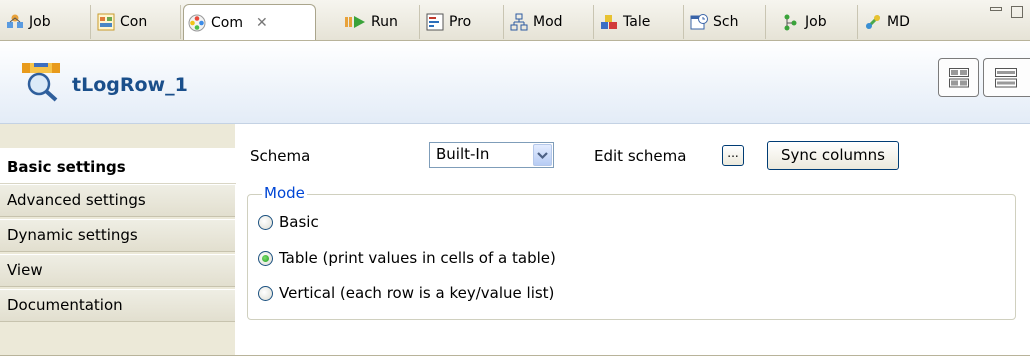 This screenshot has width=1030, height=363. I want to click on vertical-layout-button, so click(1006, 77).